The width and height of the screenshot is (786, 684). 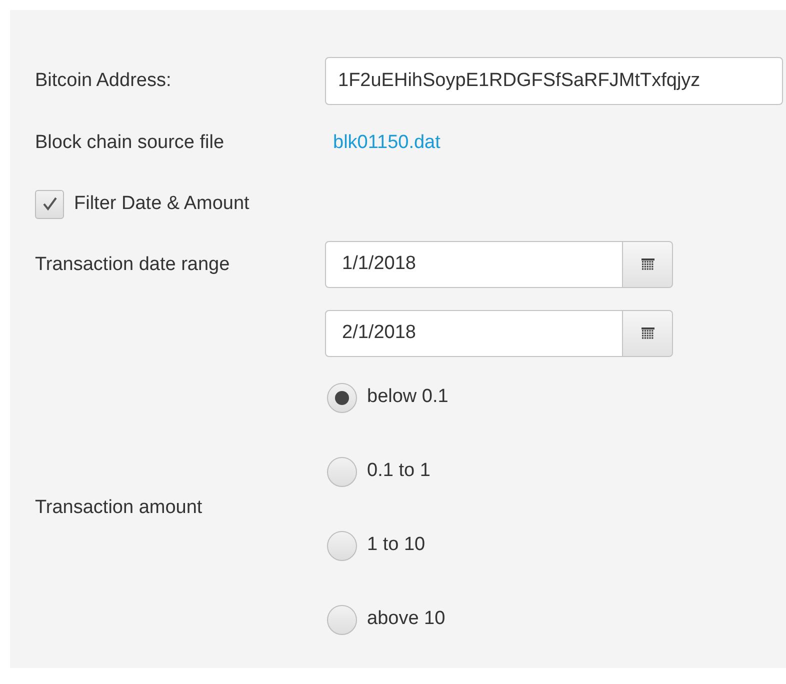 What do you see at coordinates (398, 471) in the screenshot?
I see `radio-label: 0.1 to 1` at bounding box center [398, 471].